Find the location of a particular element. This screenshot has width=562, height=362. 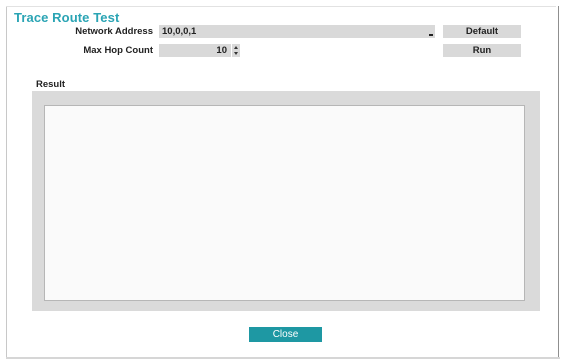

max-hop-count-spinner is located at coordinates (236, 50).